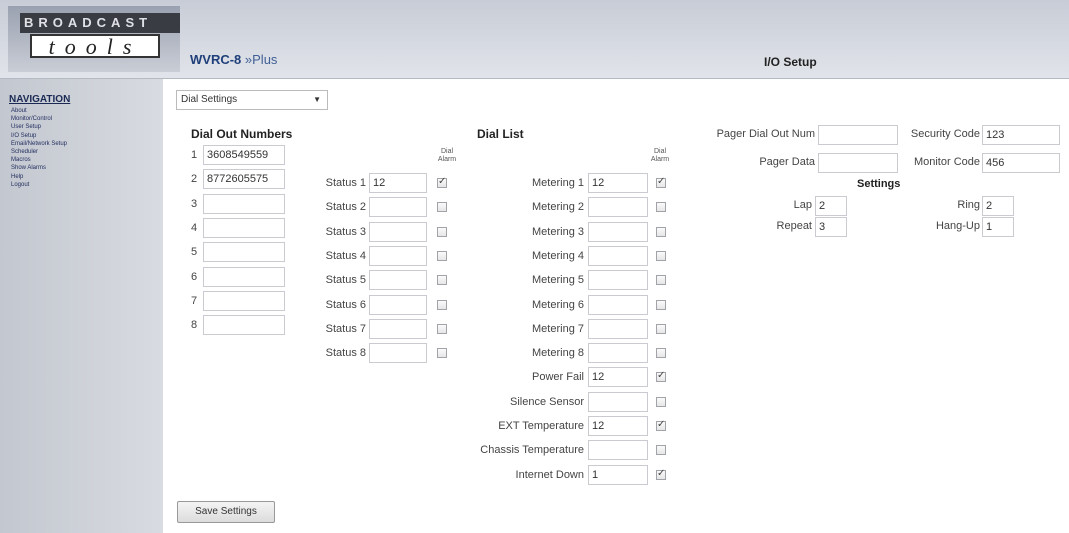 This screenshot has height=533, width=1069. Describe the element at coordinates (242, 134) in the screenshot. I see `dial-out-title: Dial Out Numbers` at that location.